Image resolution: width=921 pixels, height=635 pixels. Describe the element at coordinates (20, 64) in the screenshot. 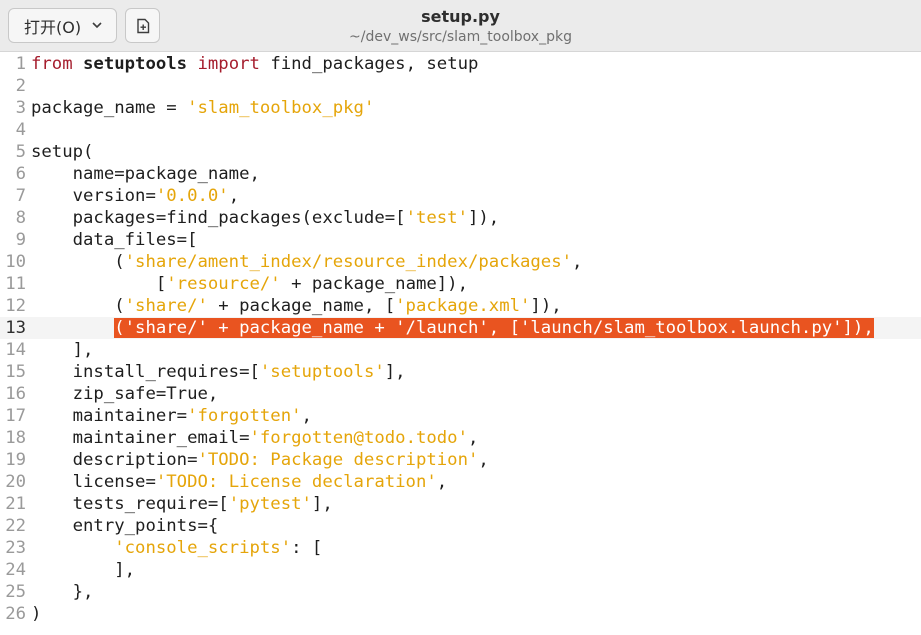

I see `line-number: 1` at that location.